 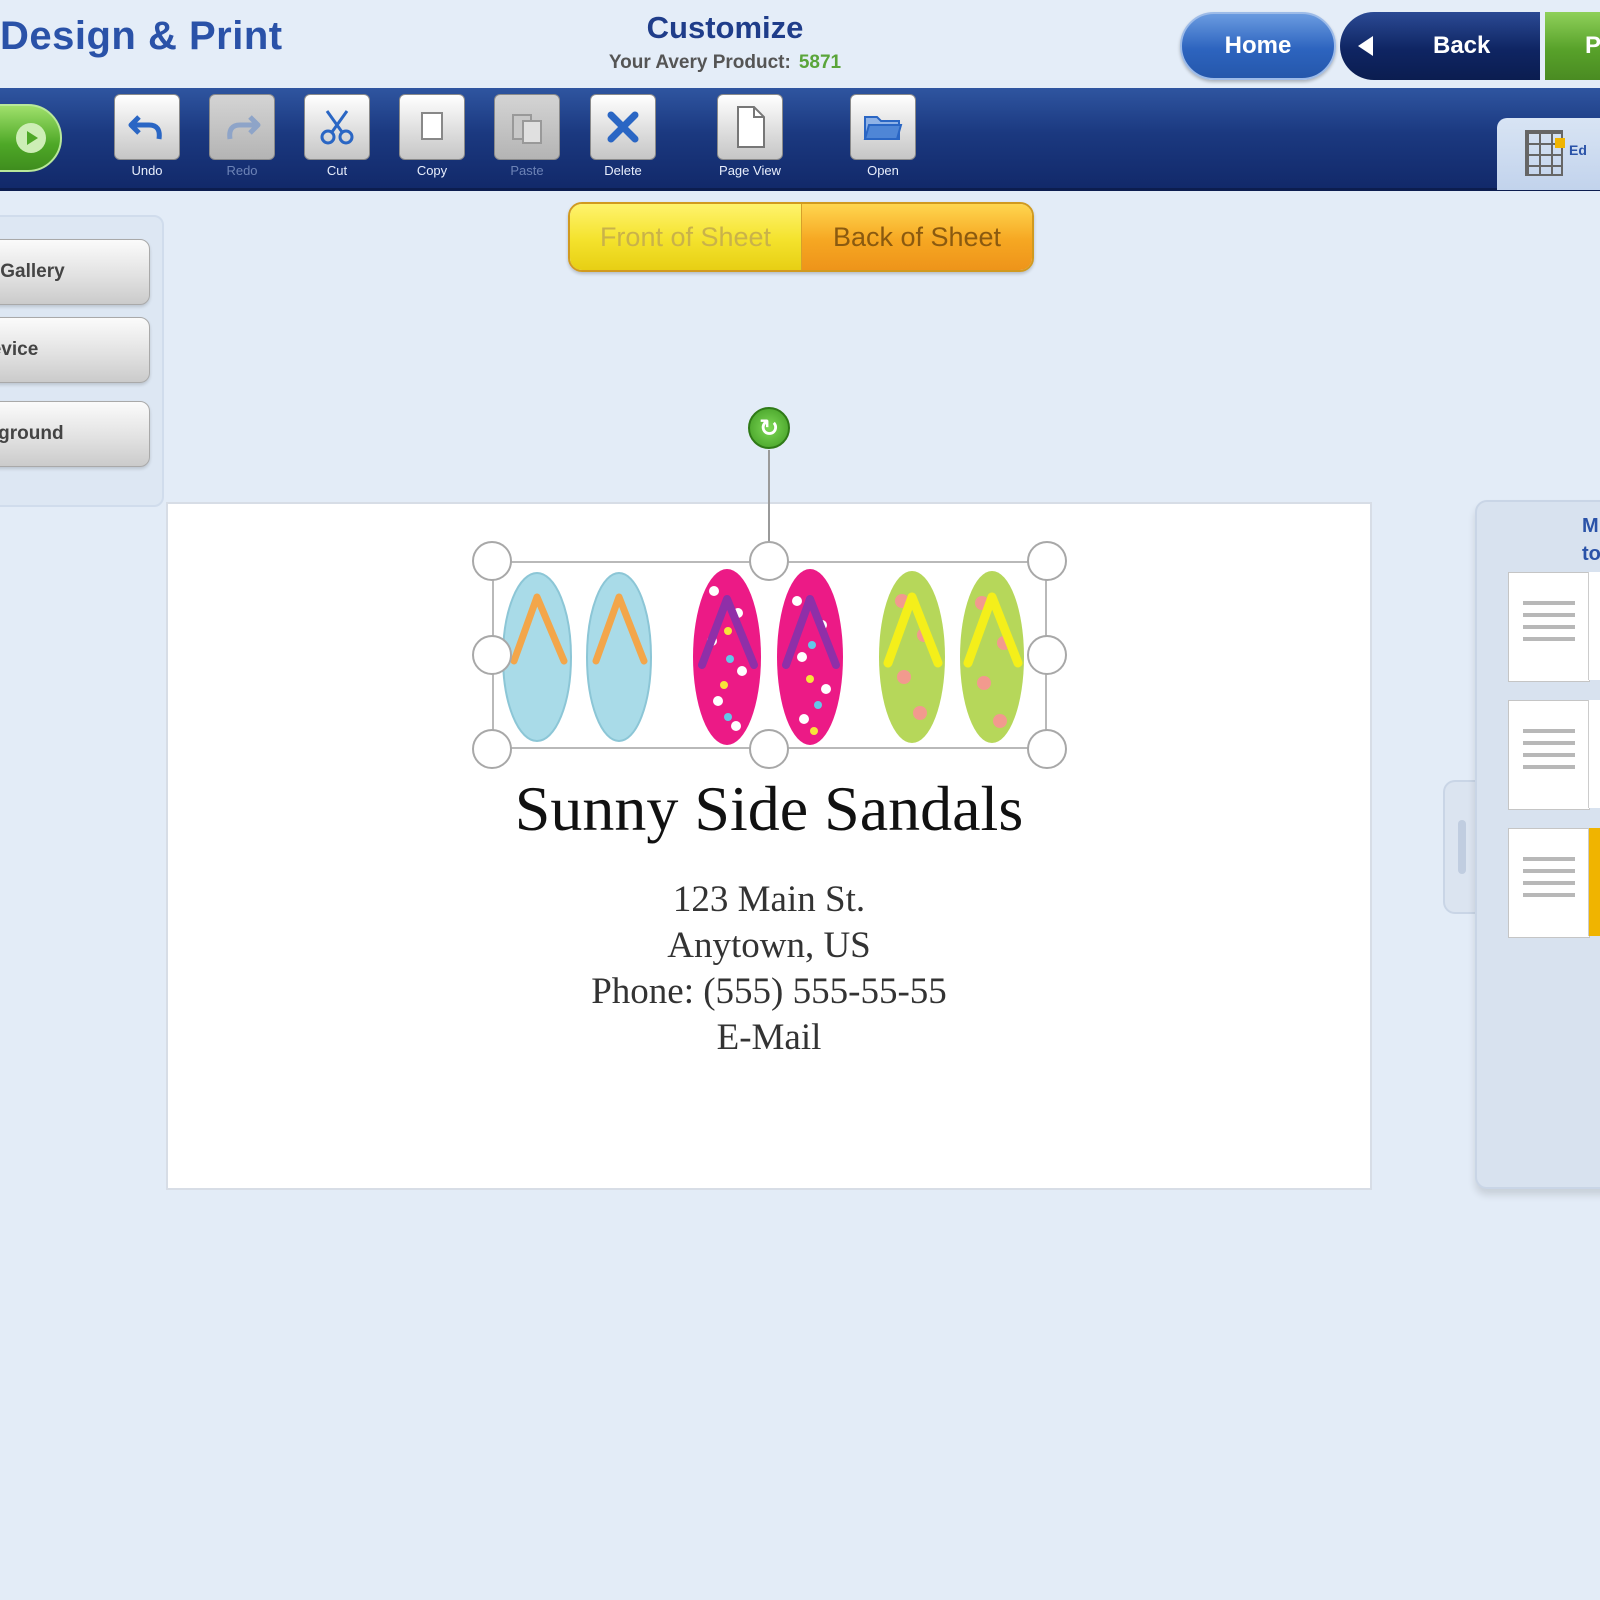 I want to click on delete-label: Delete, so click(x=623, y=170).